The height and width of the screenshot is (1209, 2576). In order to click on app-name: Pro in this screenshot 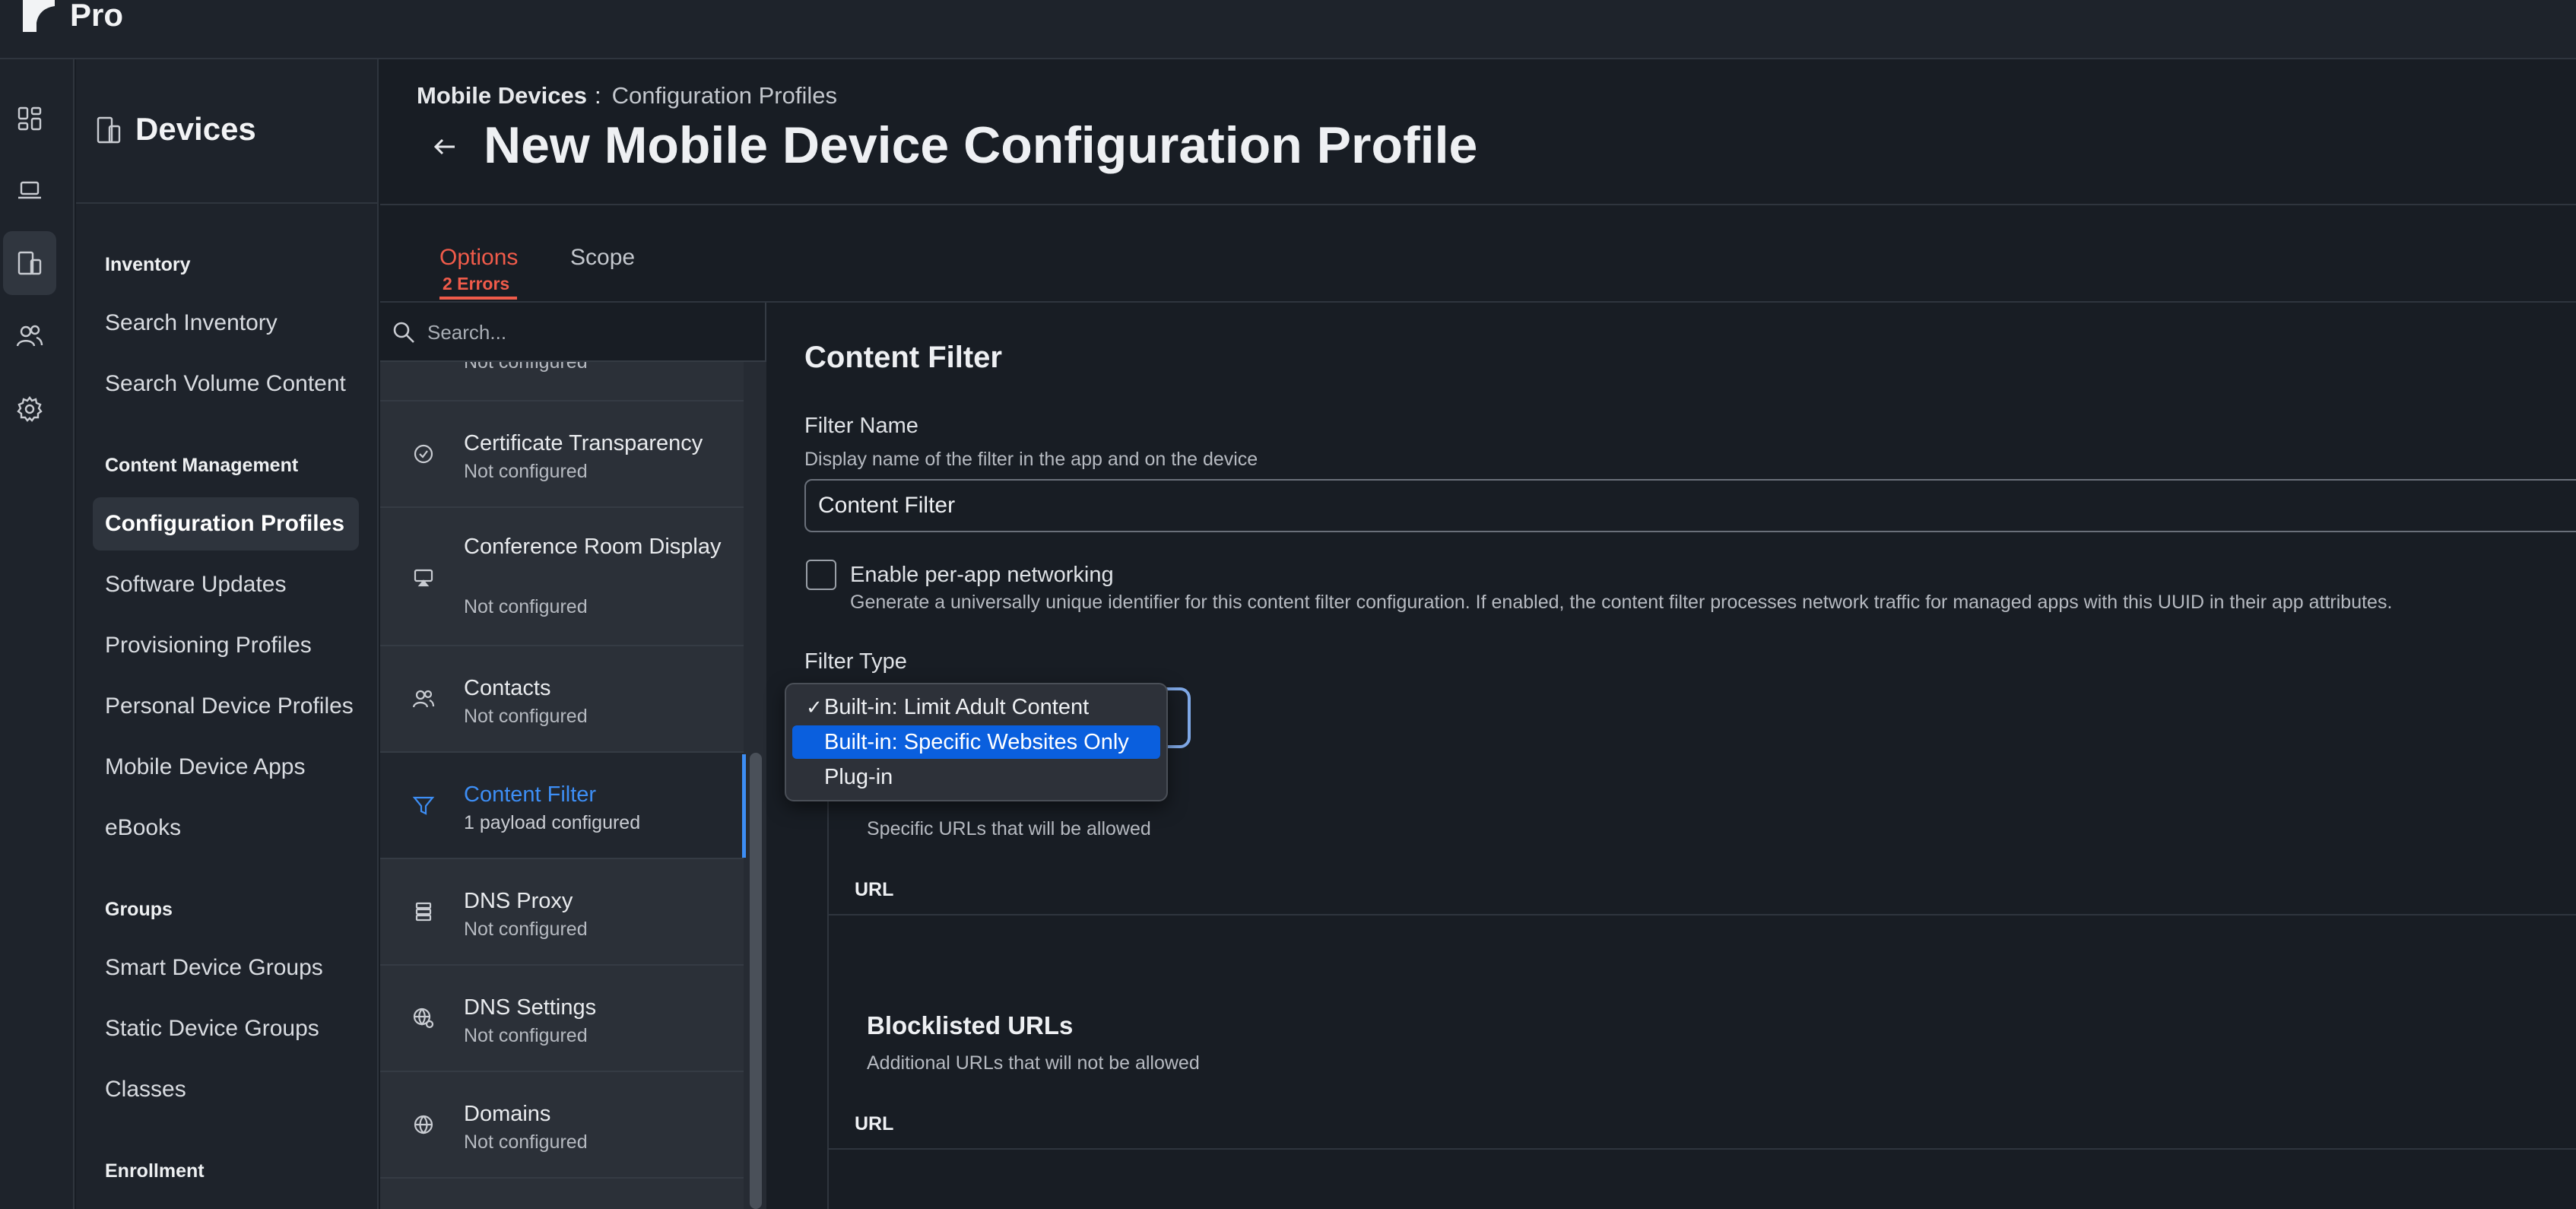, I will do `click(97, 16)`.